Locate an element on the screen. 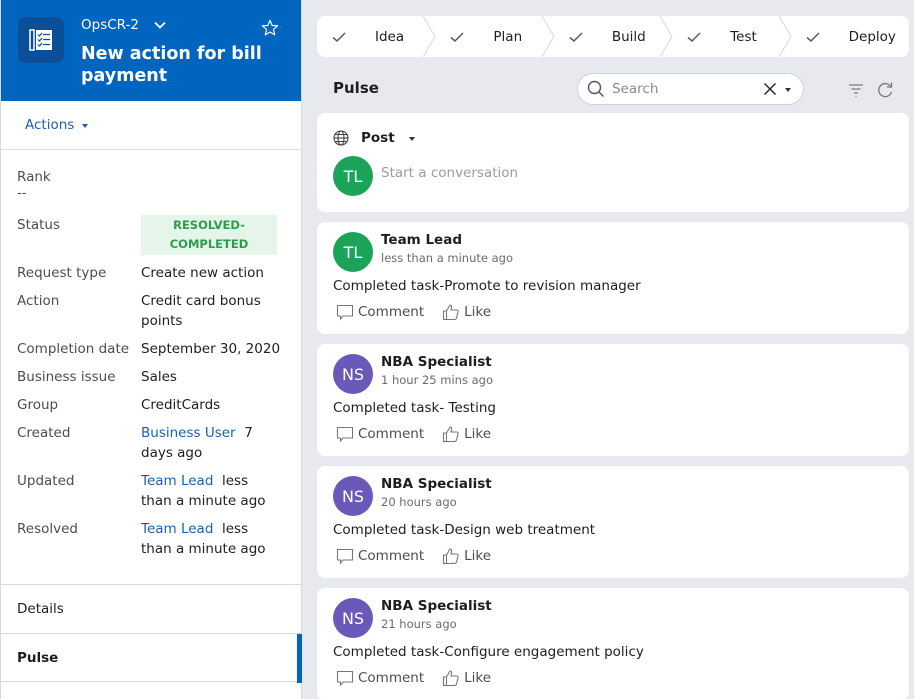 This screenshot has height=699, width=914. updated-by-link: Team Lead is located at coordinates (177, 481).